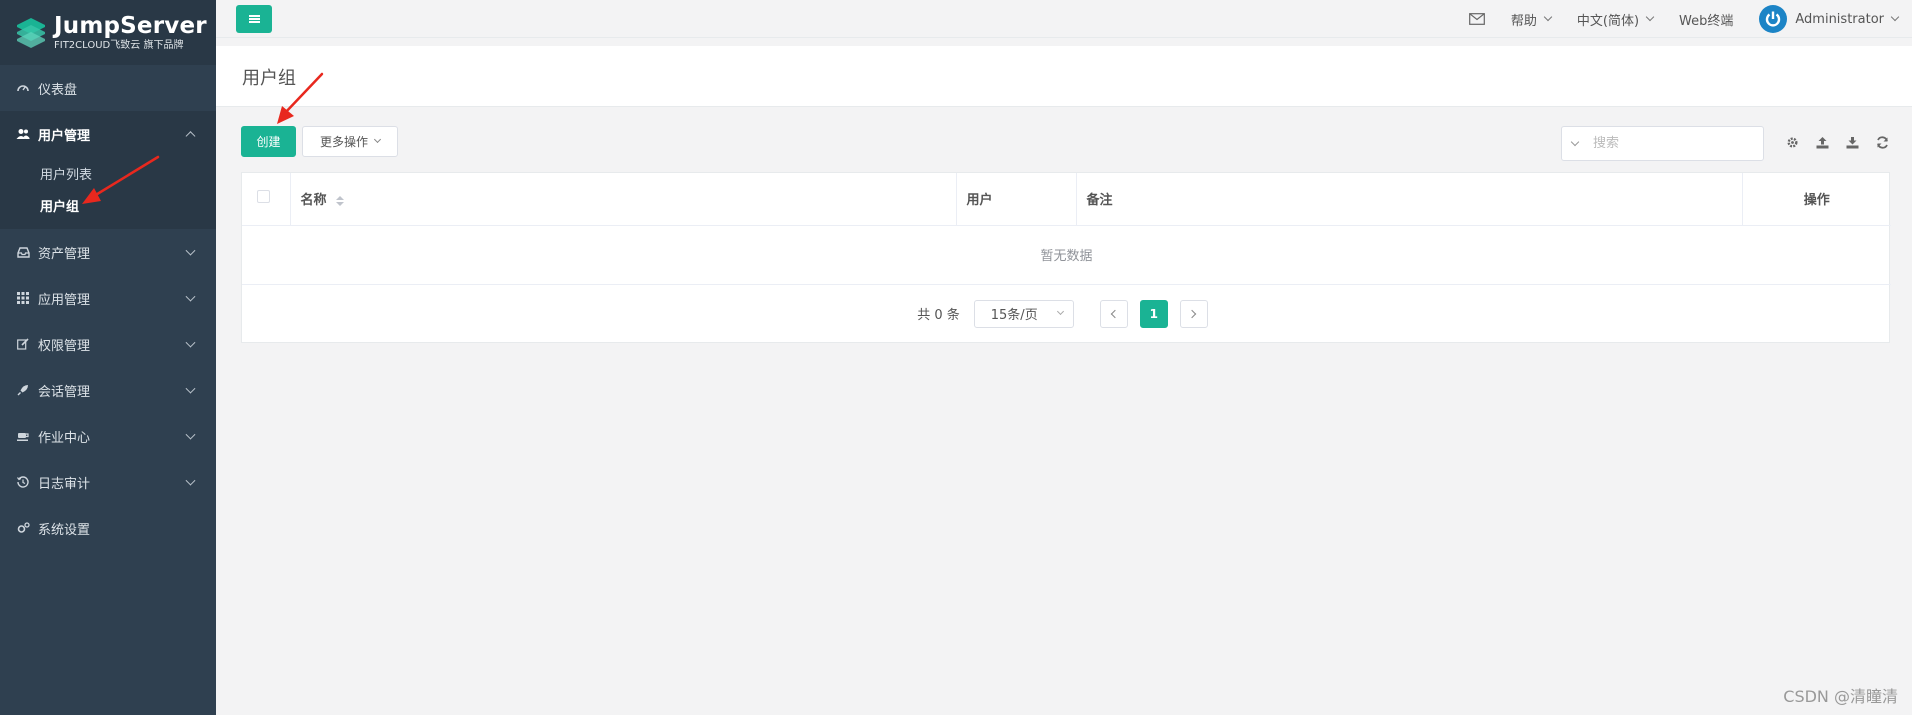 This screenshot has height=715, width=1912. Describe the element at coordinates (1064, 19) in the screenshot. I see `topbar: 帮助 中文(简体) Web终端 Administrator` at that location.